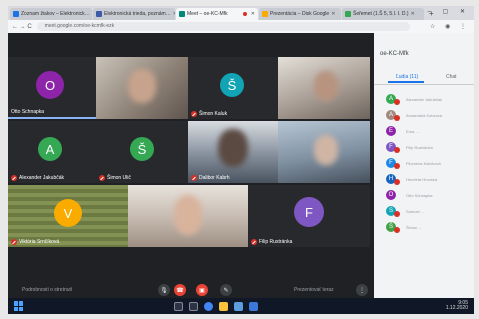  I want to click on list-item: F Filomena Kabrhová, so click(429, 163).